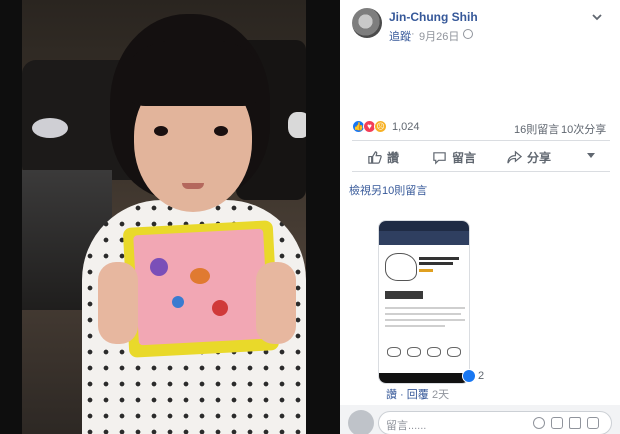 This screenshot has height=434, width=620. Describe the element at coordinates (194, 73) in the screenshot. I see `photo-child-bangs` at that location.